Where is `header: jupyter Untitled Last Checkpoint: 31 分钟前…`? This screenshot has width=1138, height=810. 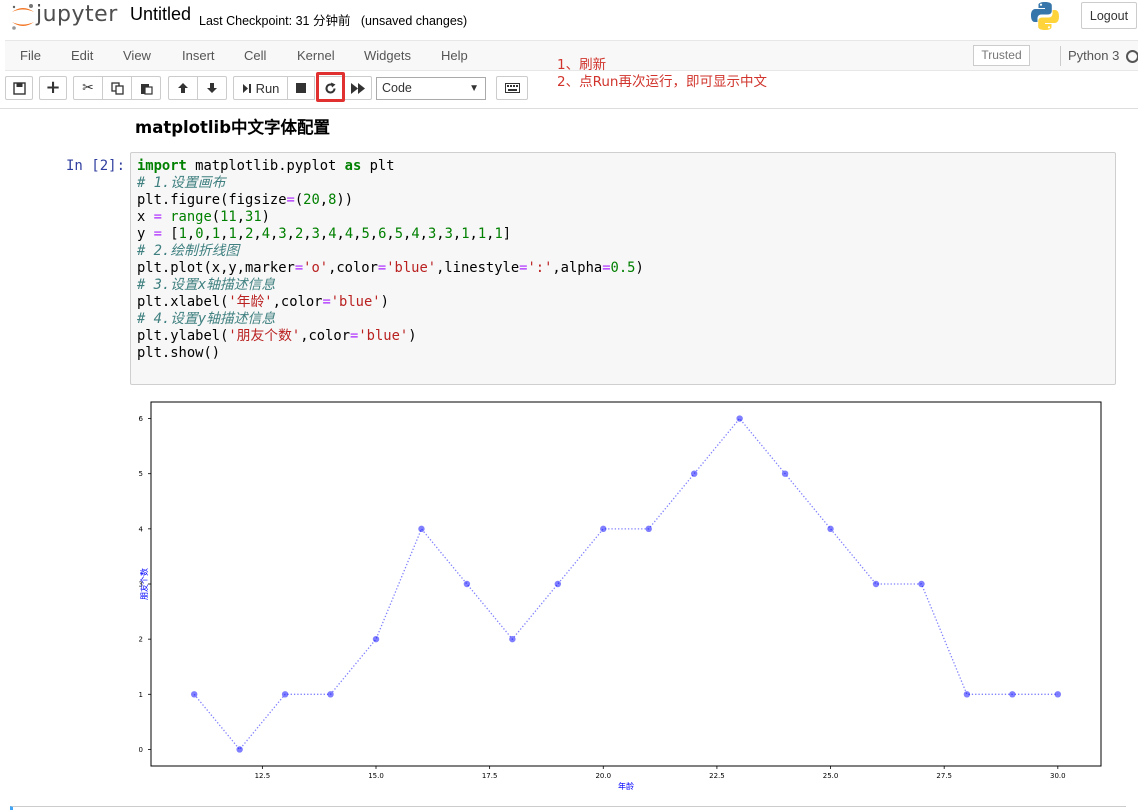 header: jupyter Untitled Last Checkpoint: 31 分钟前… is located at coordinates (569, 20).